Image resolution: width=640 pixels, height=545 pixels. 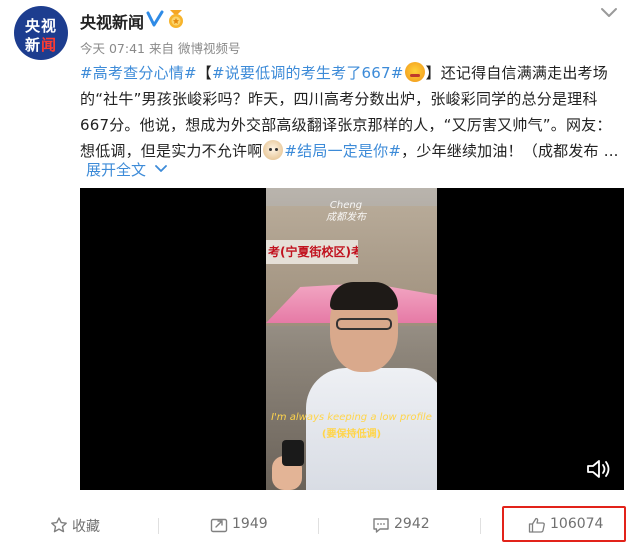 What do you see at coordinates (312, 252) in the screenshot?
I see `video-banner-text: 考(宁夏街校区)考点` at bounding box center [312, 252].